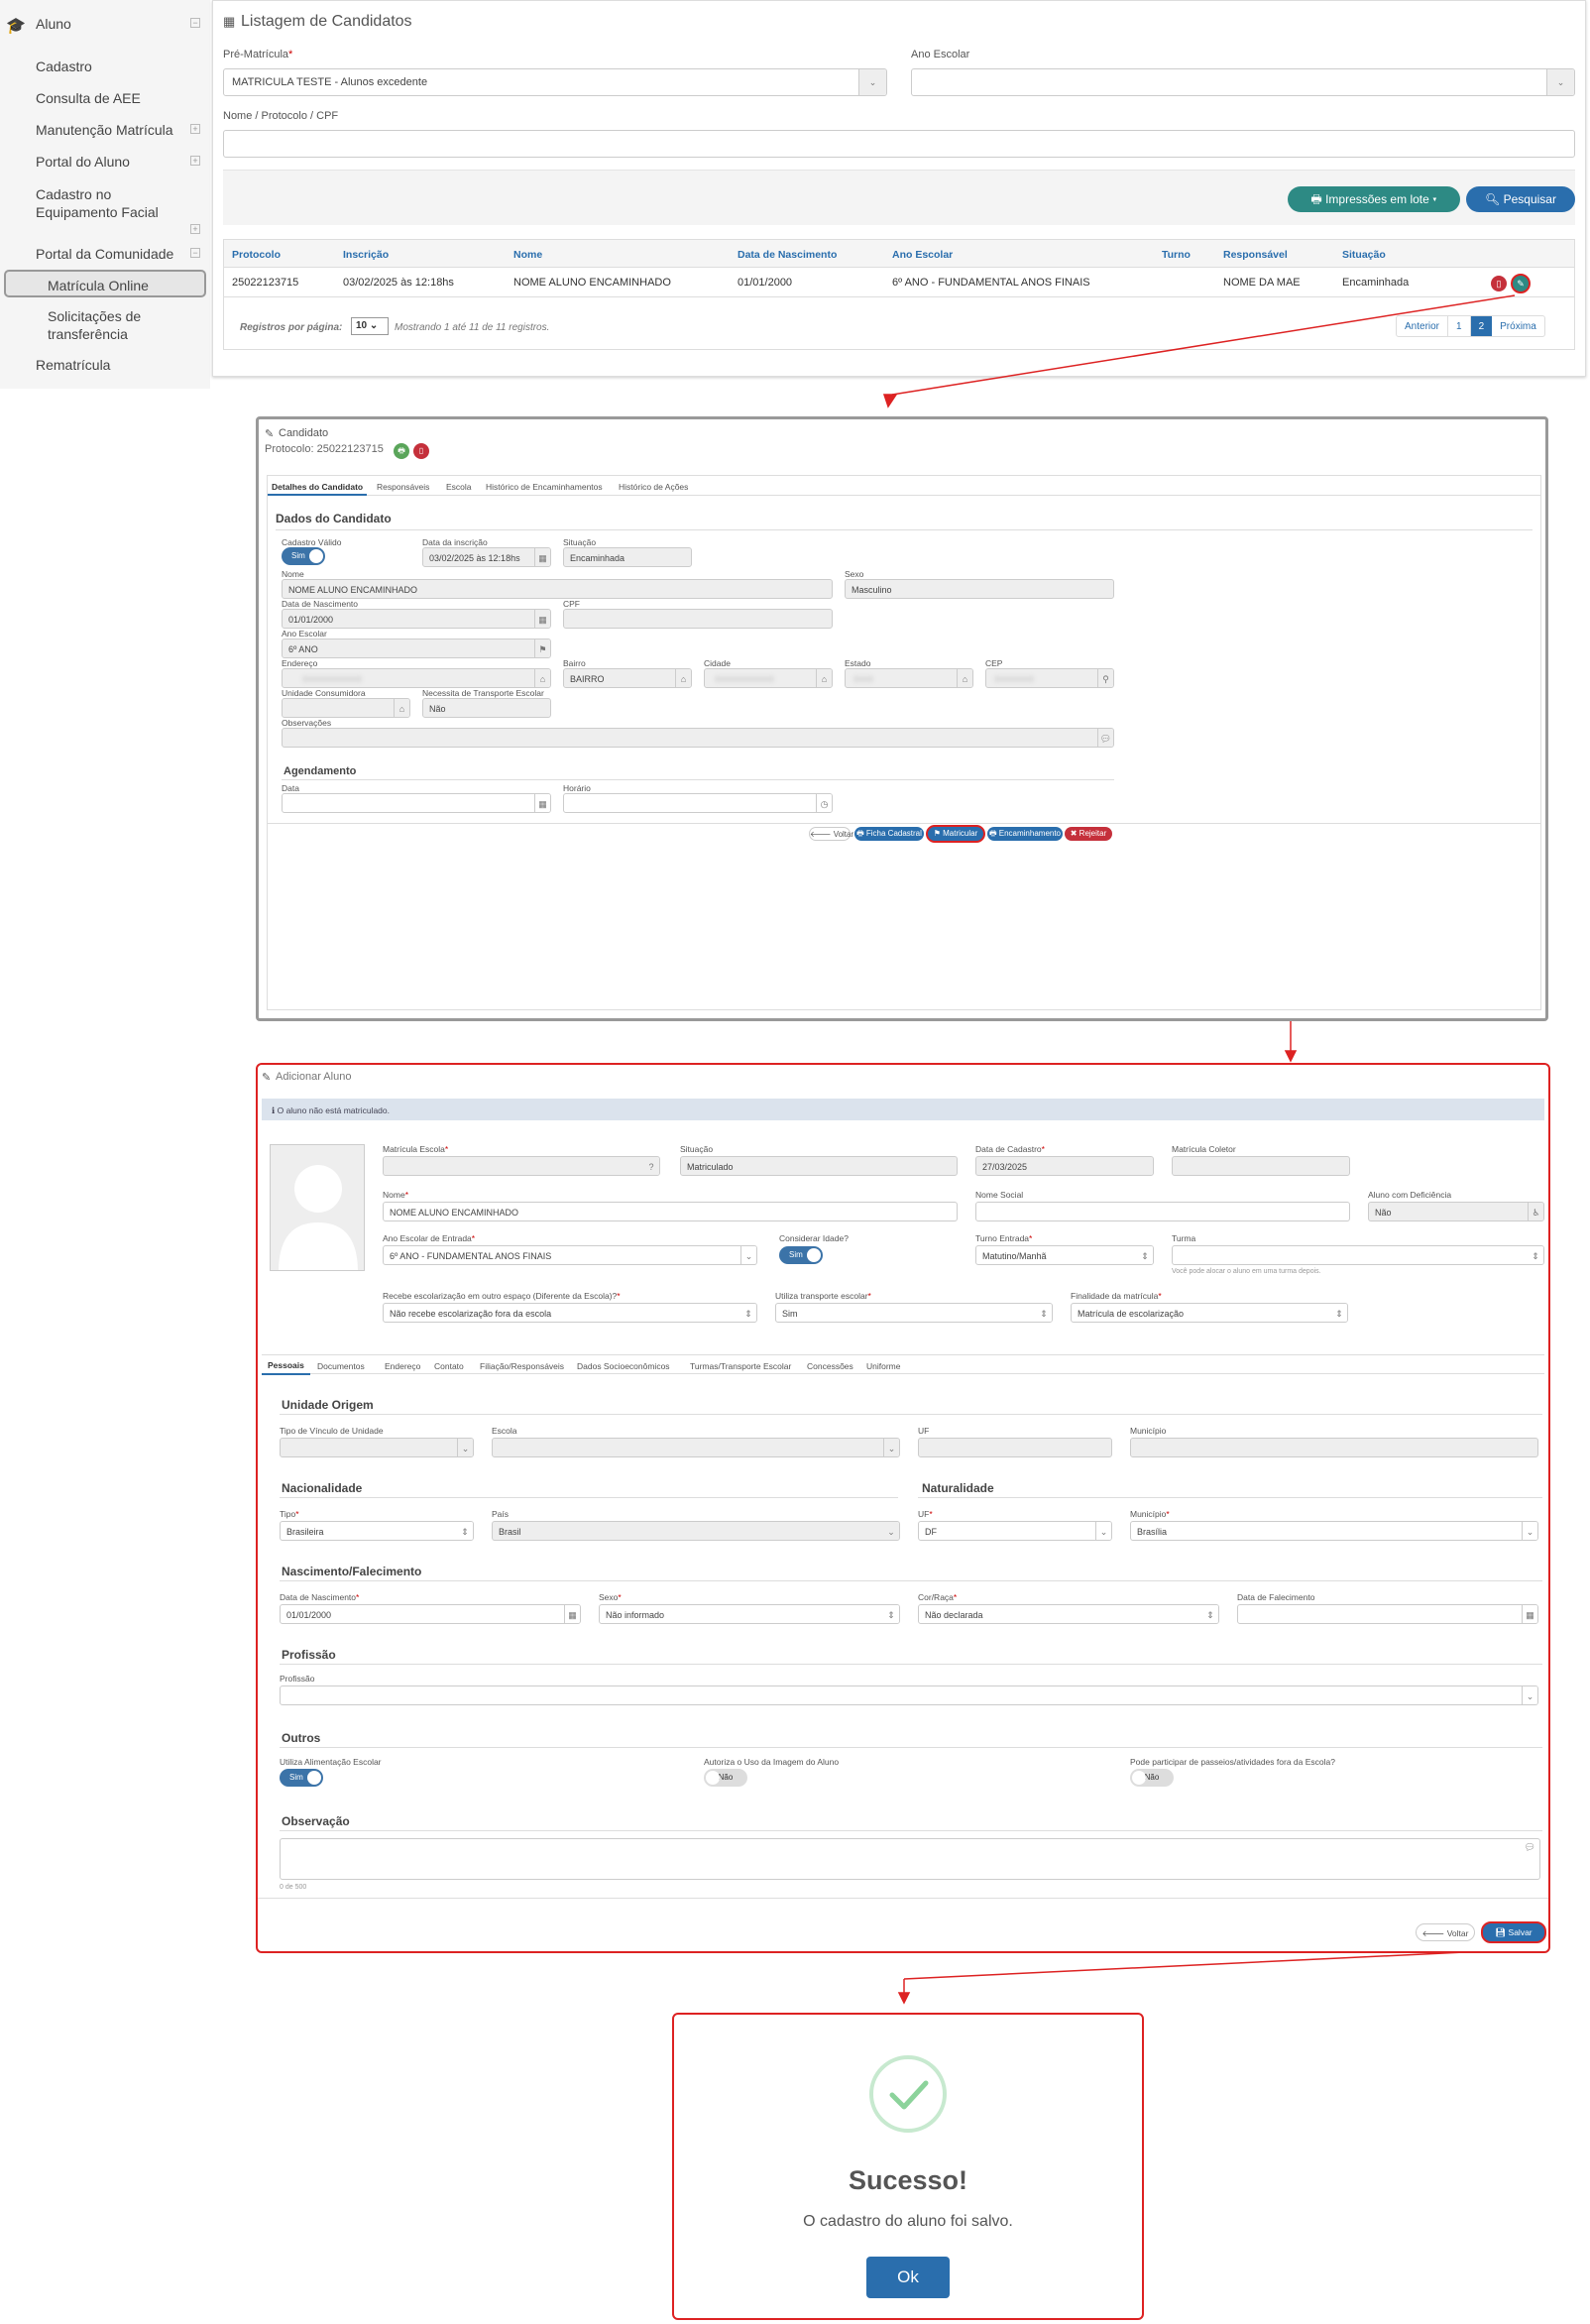 The width and height of the screenshot is (1590, 2324). I want to click on label: Matricular, so click(960, 833).